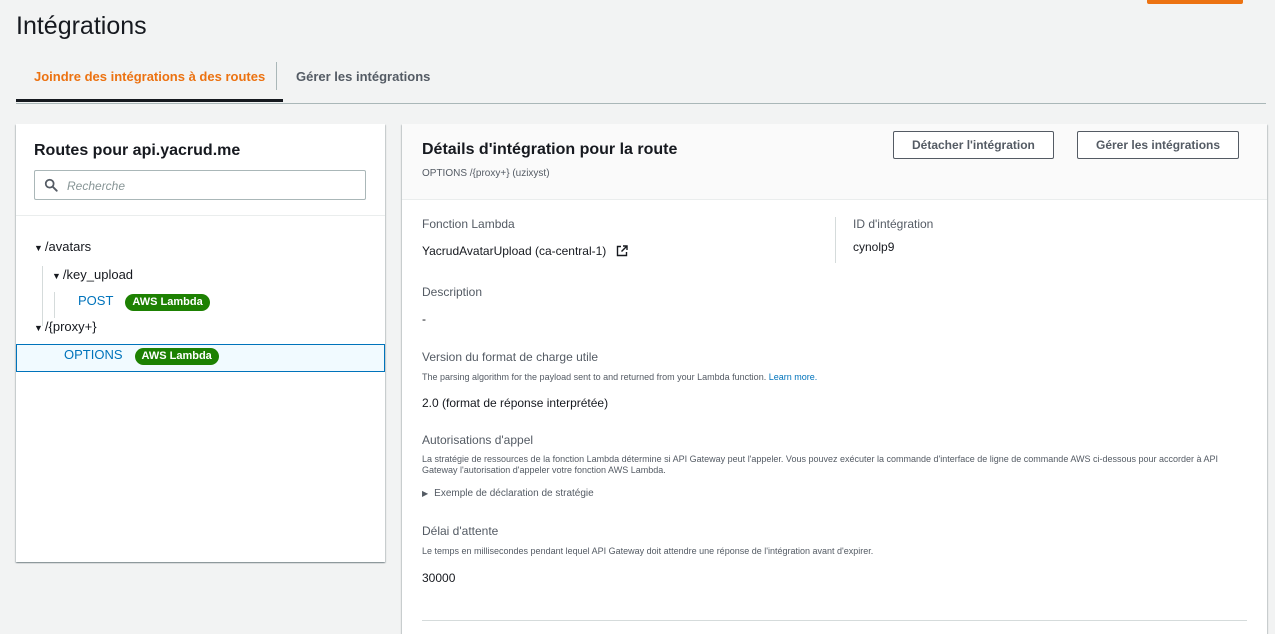 Image resolution: width=1275 pixels, height=634 pixels. I want to click on policy-example-expander: ▶ Exemple de déclaration de stratégie, so click(508, 493).